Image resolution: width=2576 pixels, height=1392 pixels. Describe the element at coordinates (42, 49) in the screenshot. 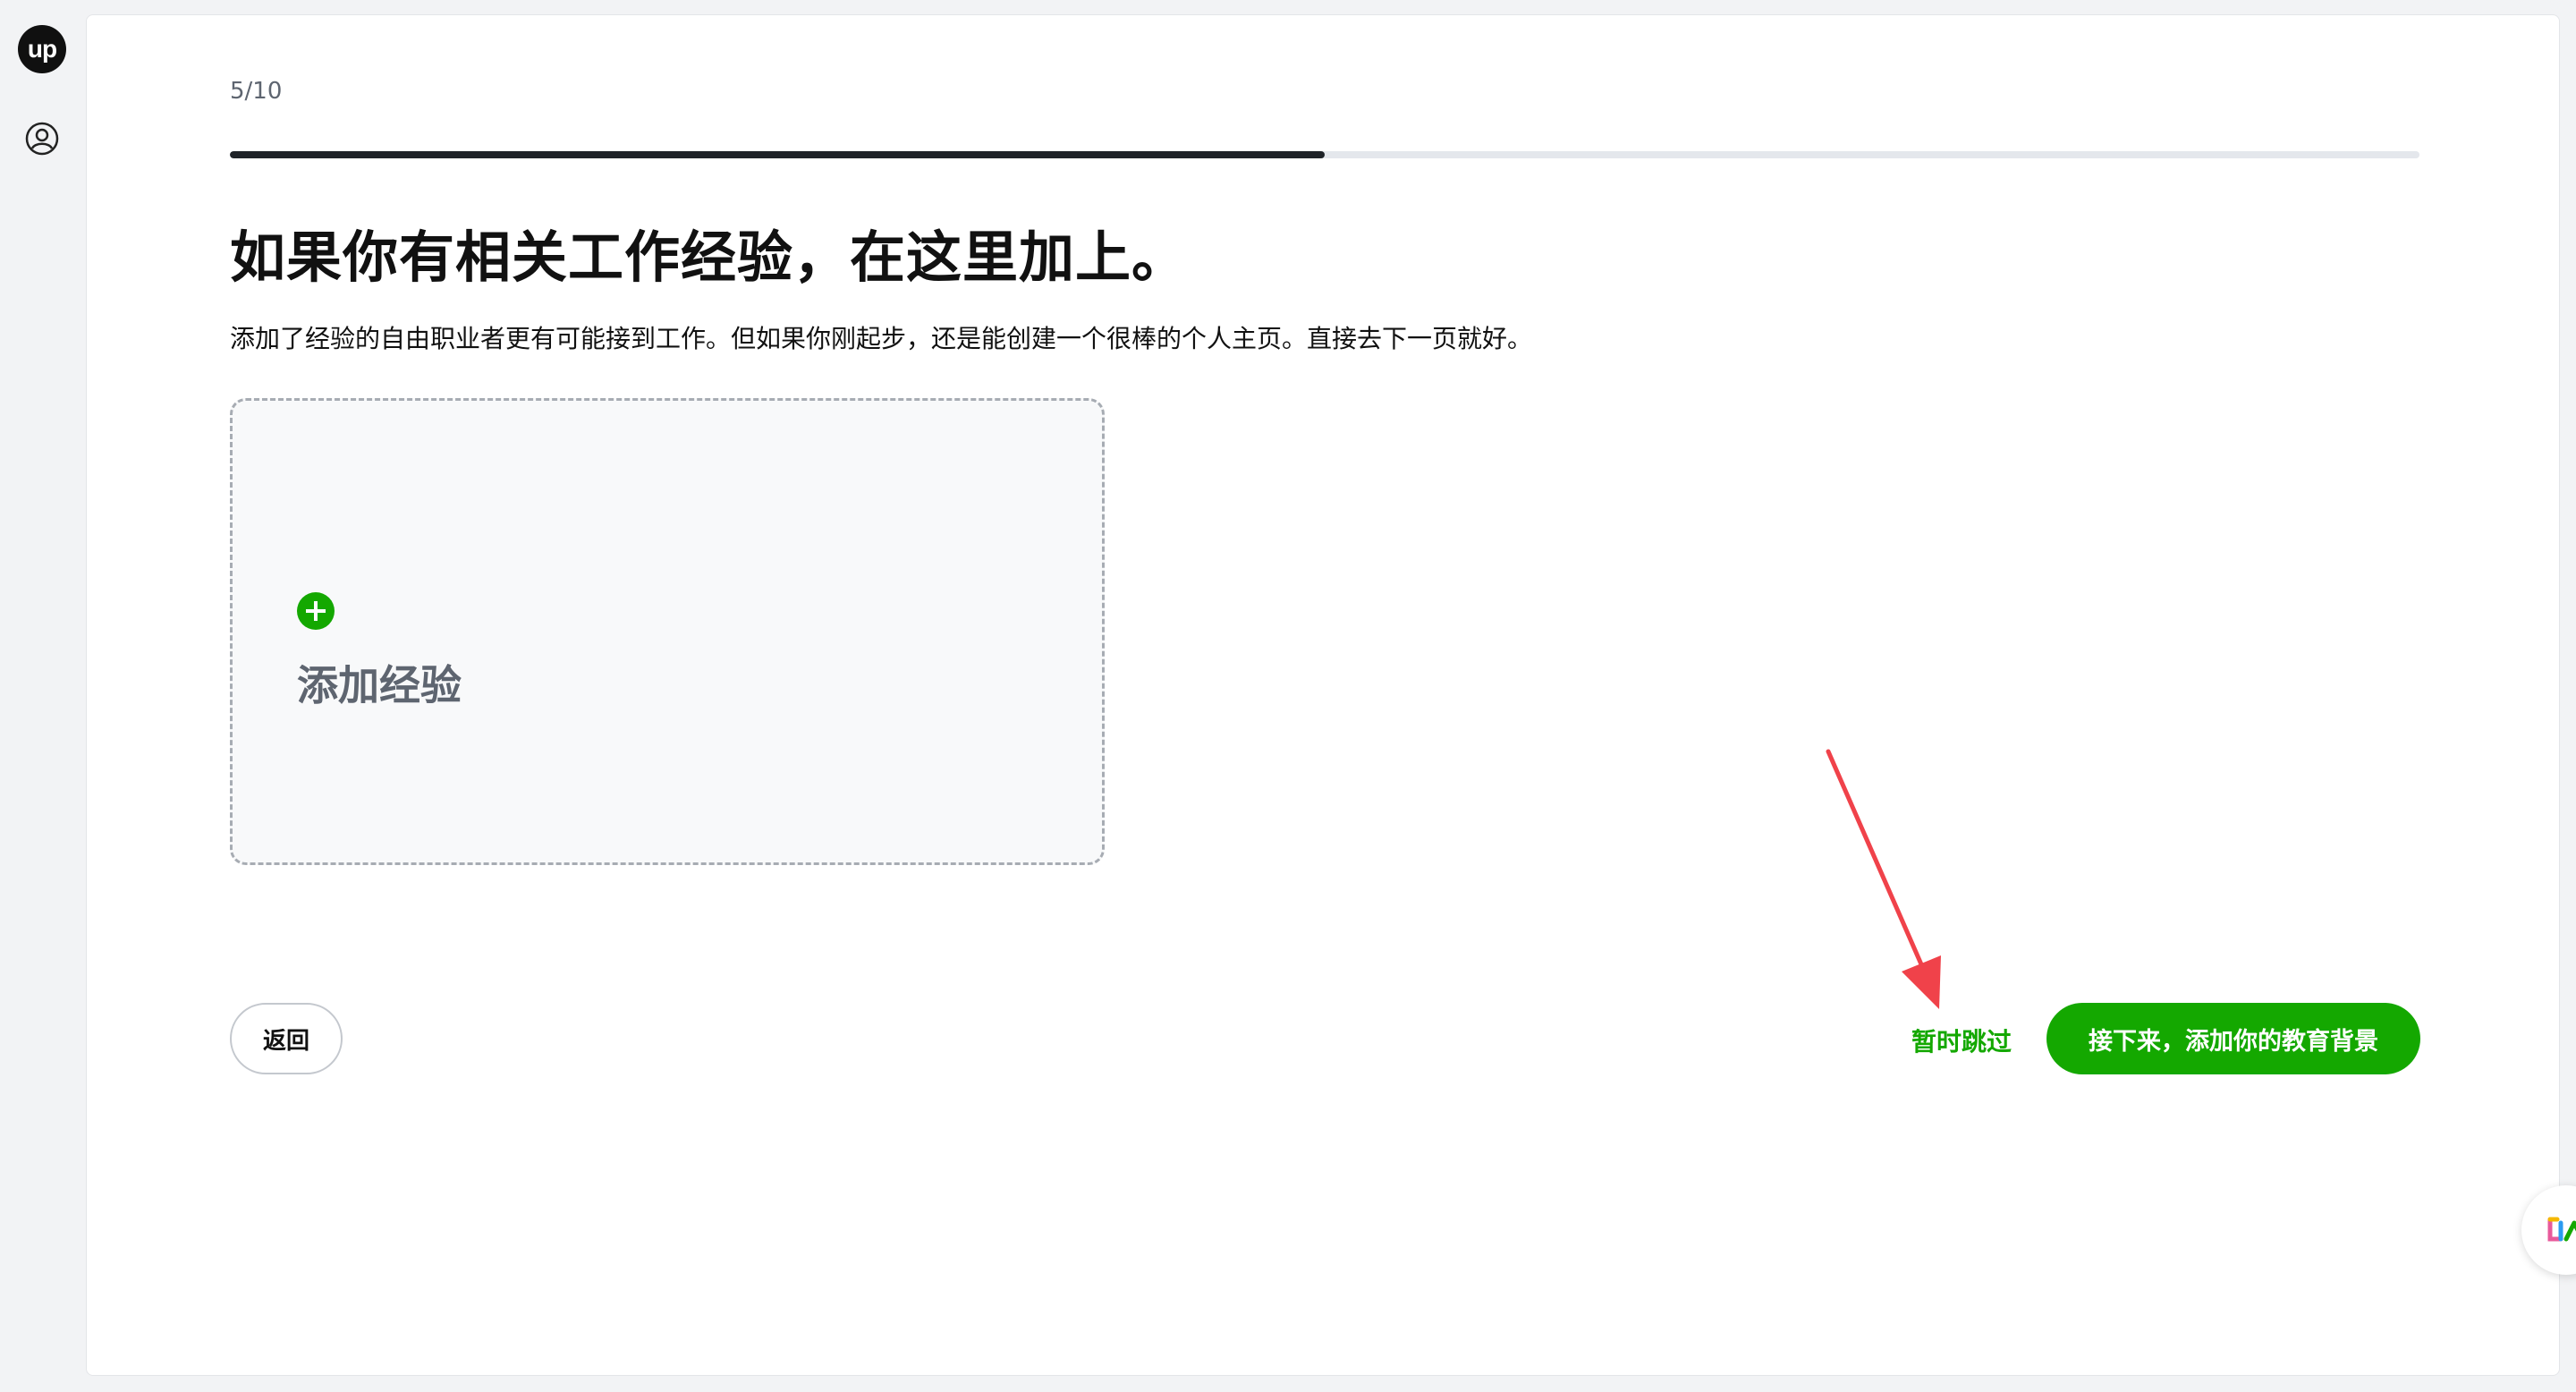

I see `upwork-logo-icon: up` at that location.